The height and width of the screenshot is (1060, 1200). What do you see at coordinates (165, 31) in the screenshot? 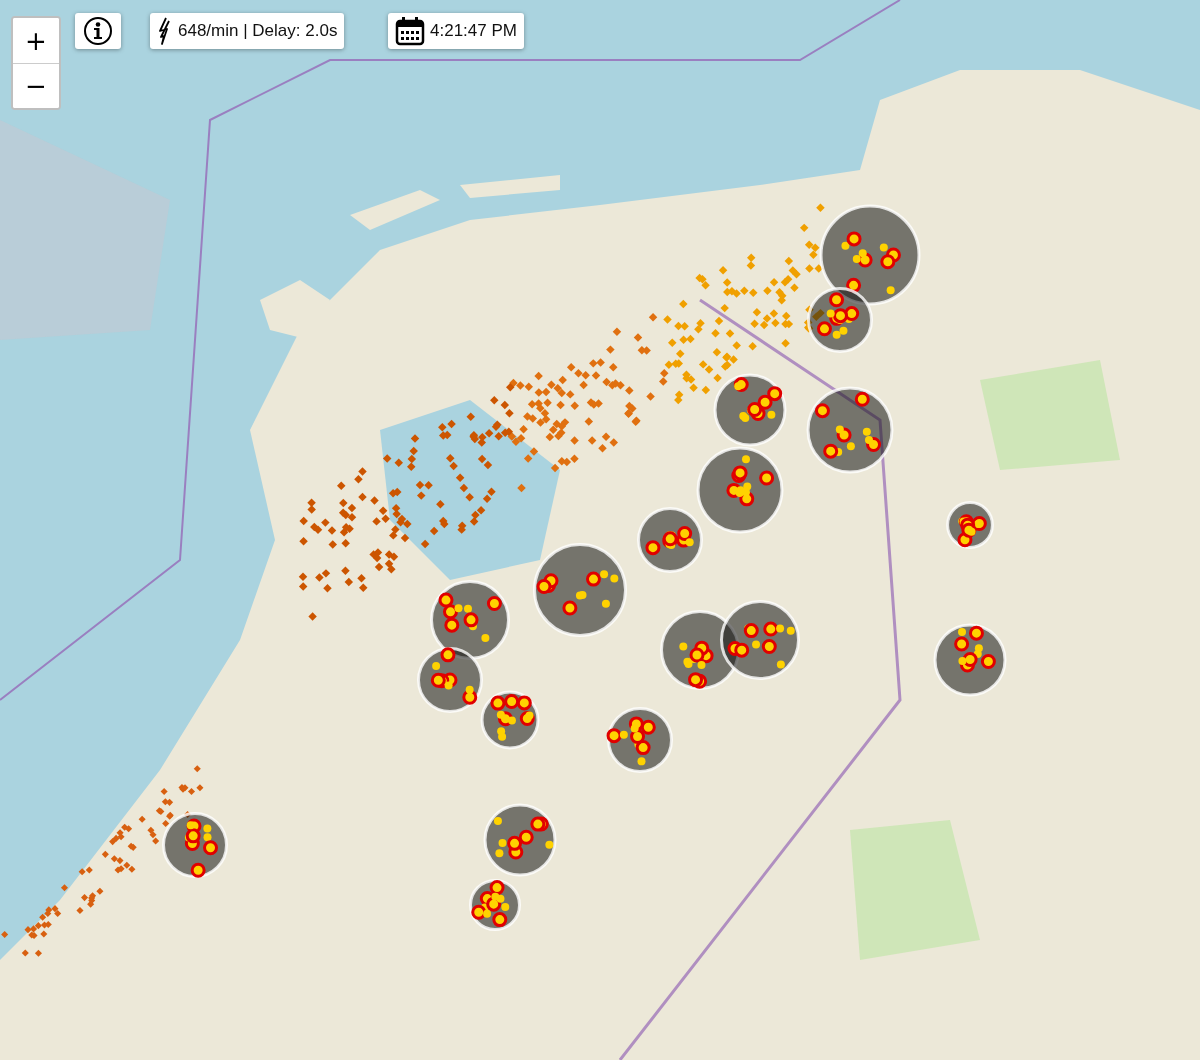
I see `lightning-icon` at bounding box center [165, 31].